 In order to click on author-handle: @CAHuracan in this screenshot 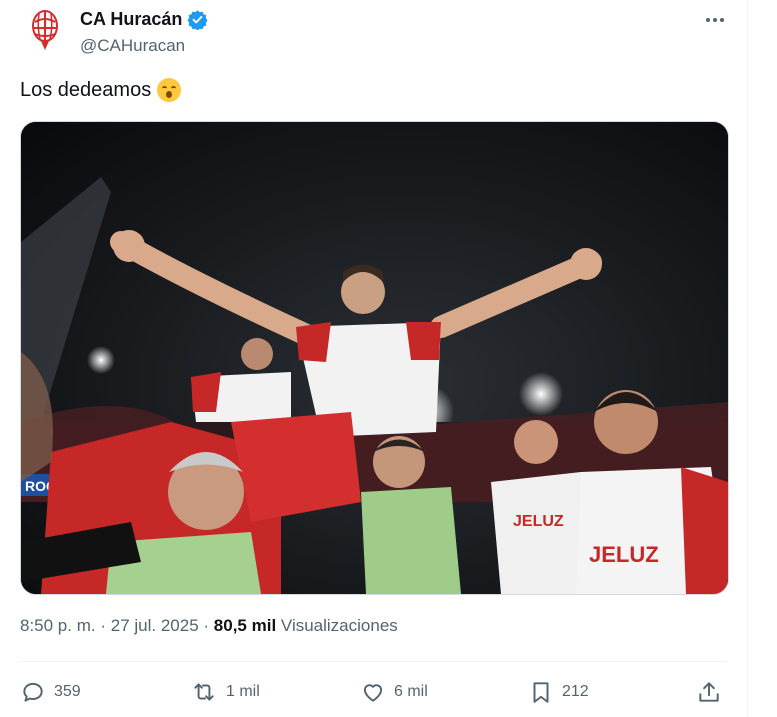, I will do `click(132, 46)`.